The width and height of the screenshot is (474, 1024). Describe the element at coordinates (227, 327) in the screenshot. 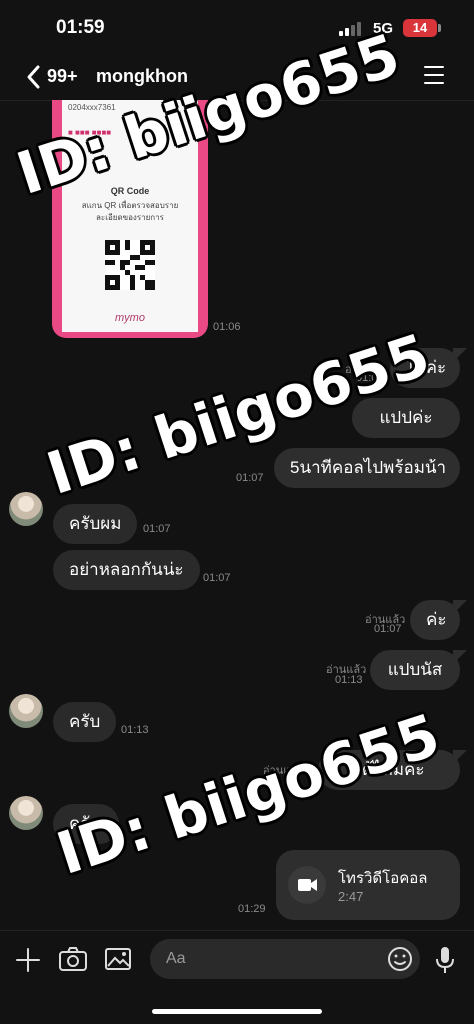

I see `message-time: 01:06` at that location.